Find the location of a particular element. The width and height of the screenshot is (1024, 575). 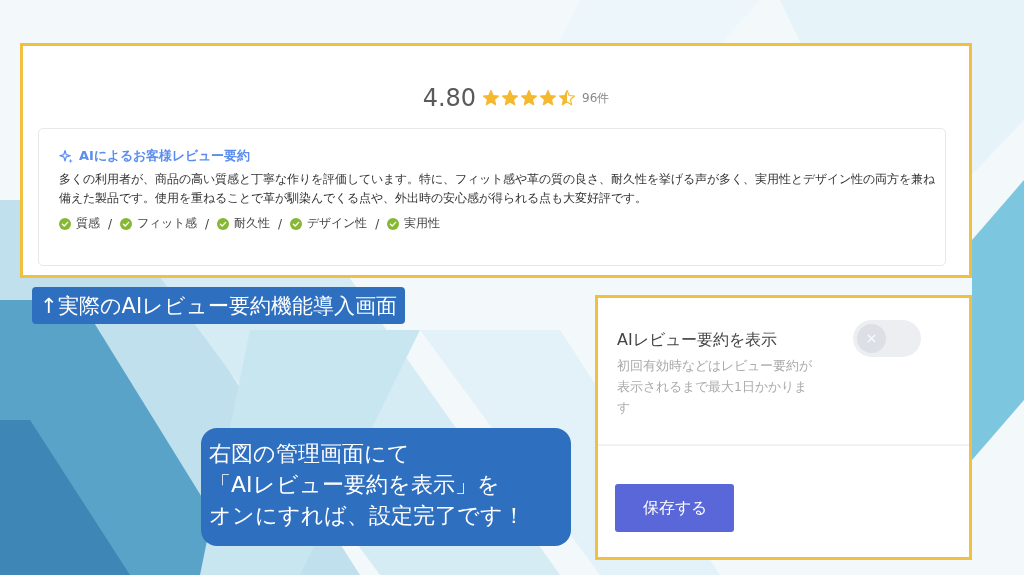

tag-label: 耐久性 is located at coordinates (252, 223).